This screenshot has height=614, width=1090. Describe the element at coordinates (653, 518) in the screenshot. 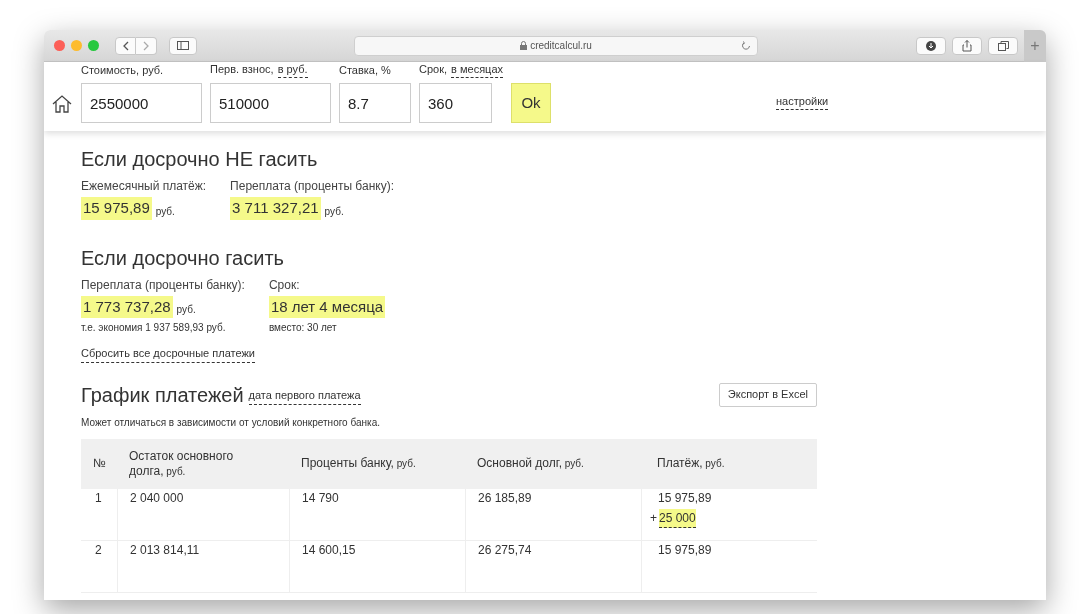

I see `plus-sign: +` at that location.